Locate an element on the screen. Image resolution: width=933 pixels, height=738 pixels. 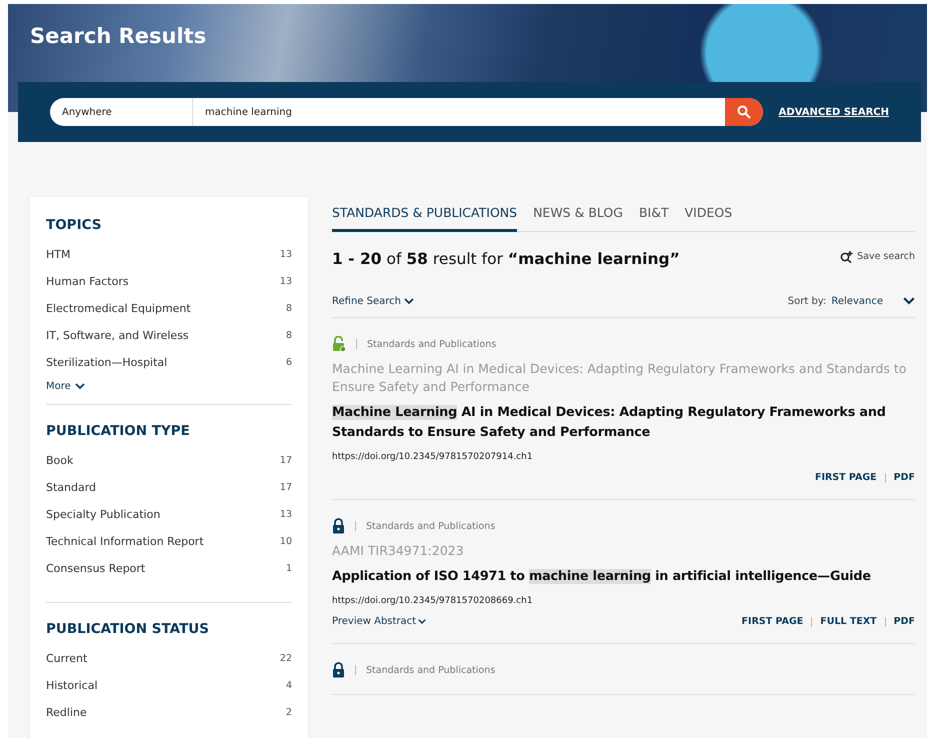
facet-option: Historical is located at coordinates (72, 685).